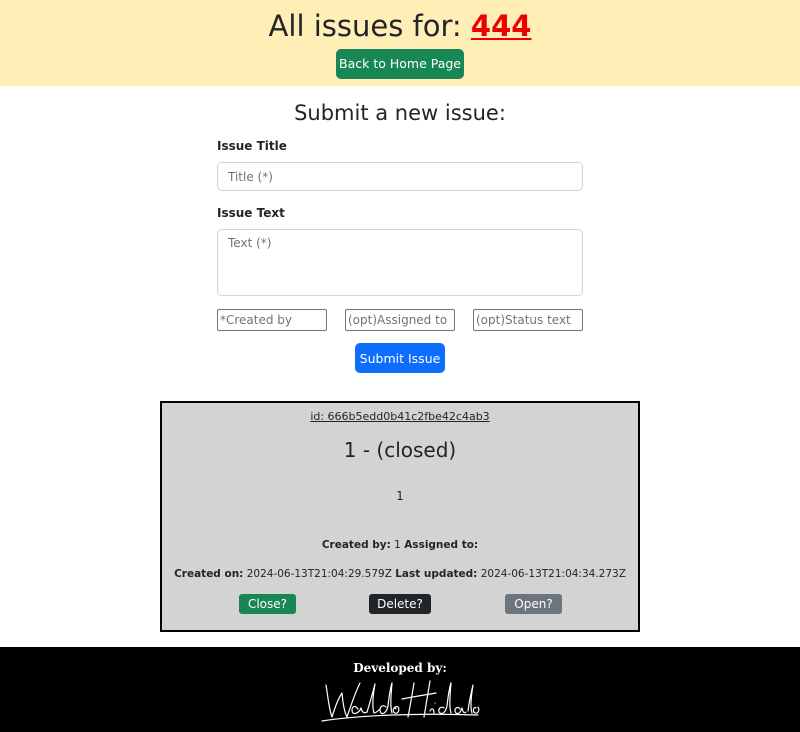 The width and height of the screenshot is (800, 732). I want to click on created-on-label: Created on:, so click(209, 574).